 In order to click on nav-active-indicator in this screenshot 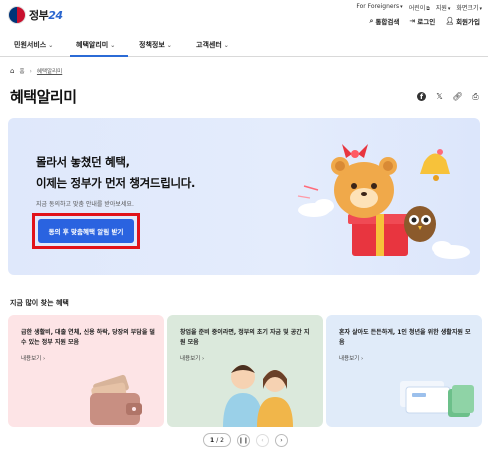, I will do `click(99, 56)`.